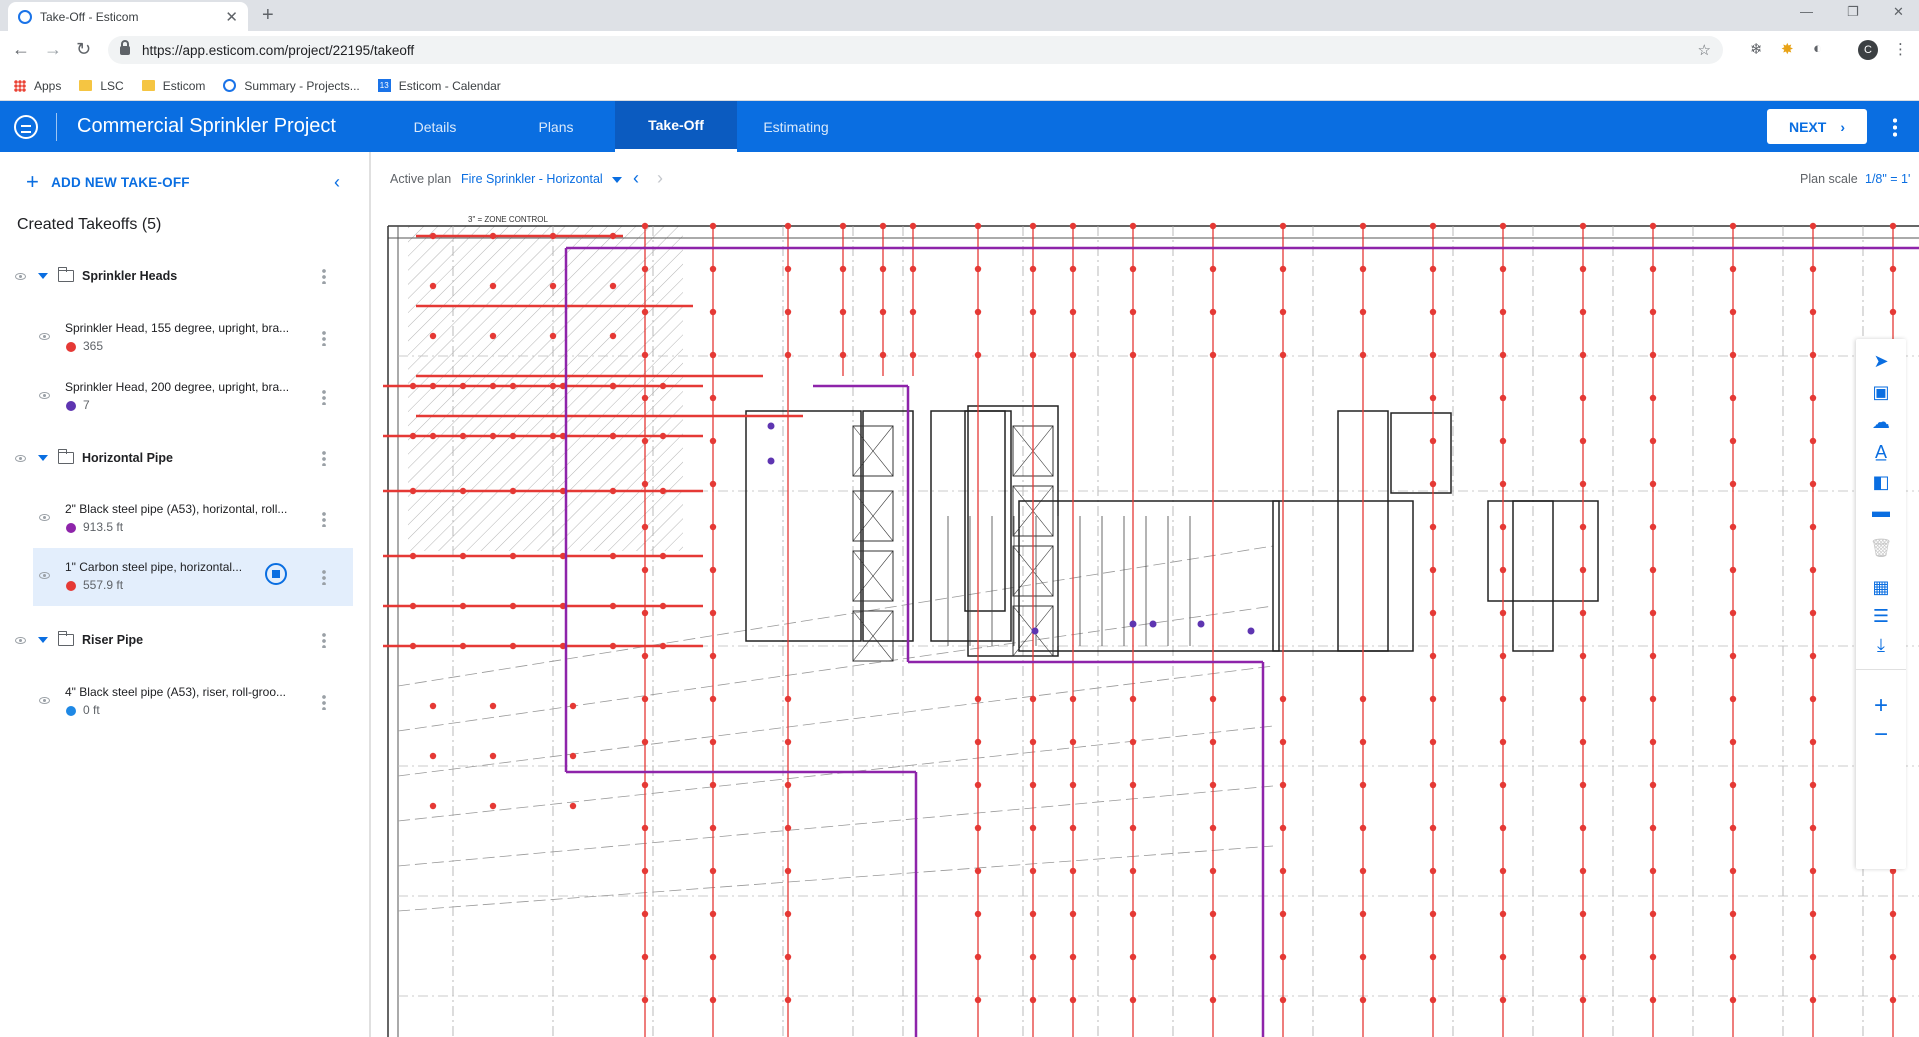 This screenshot has width=1919, height=1037. What do you see at coordinates (37, 86) in the screenshot?
I see `bookmark-apps: Apps` at bounding box center [37, 86].